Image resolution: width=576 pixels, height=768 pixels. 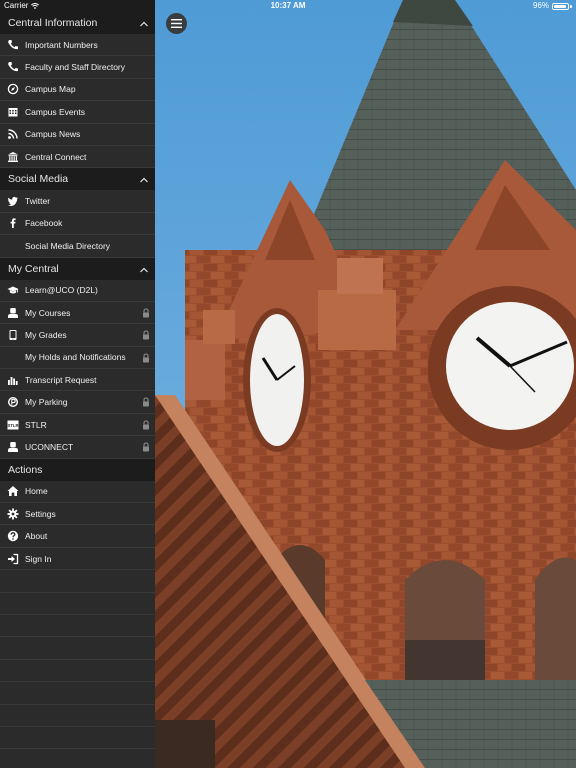 I want to click on sidebar-item-social-media-directory: Social Media Directory, so click(x=77, y=246).